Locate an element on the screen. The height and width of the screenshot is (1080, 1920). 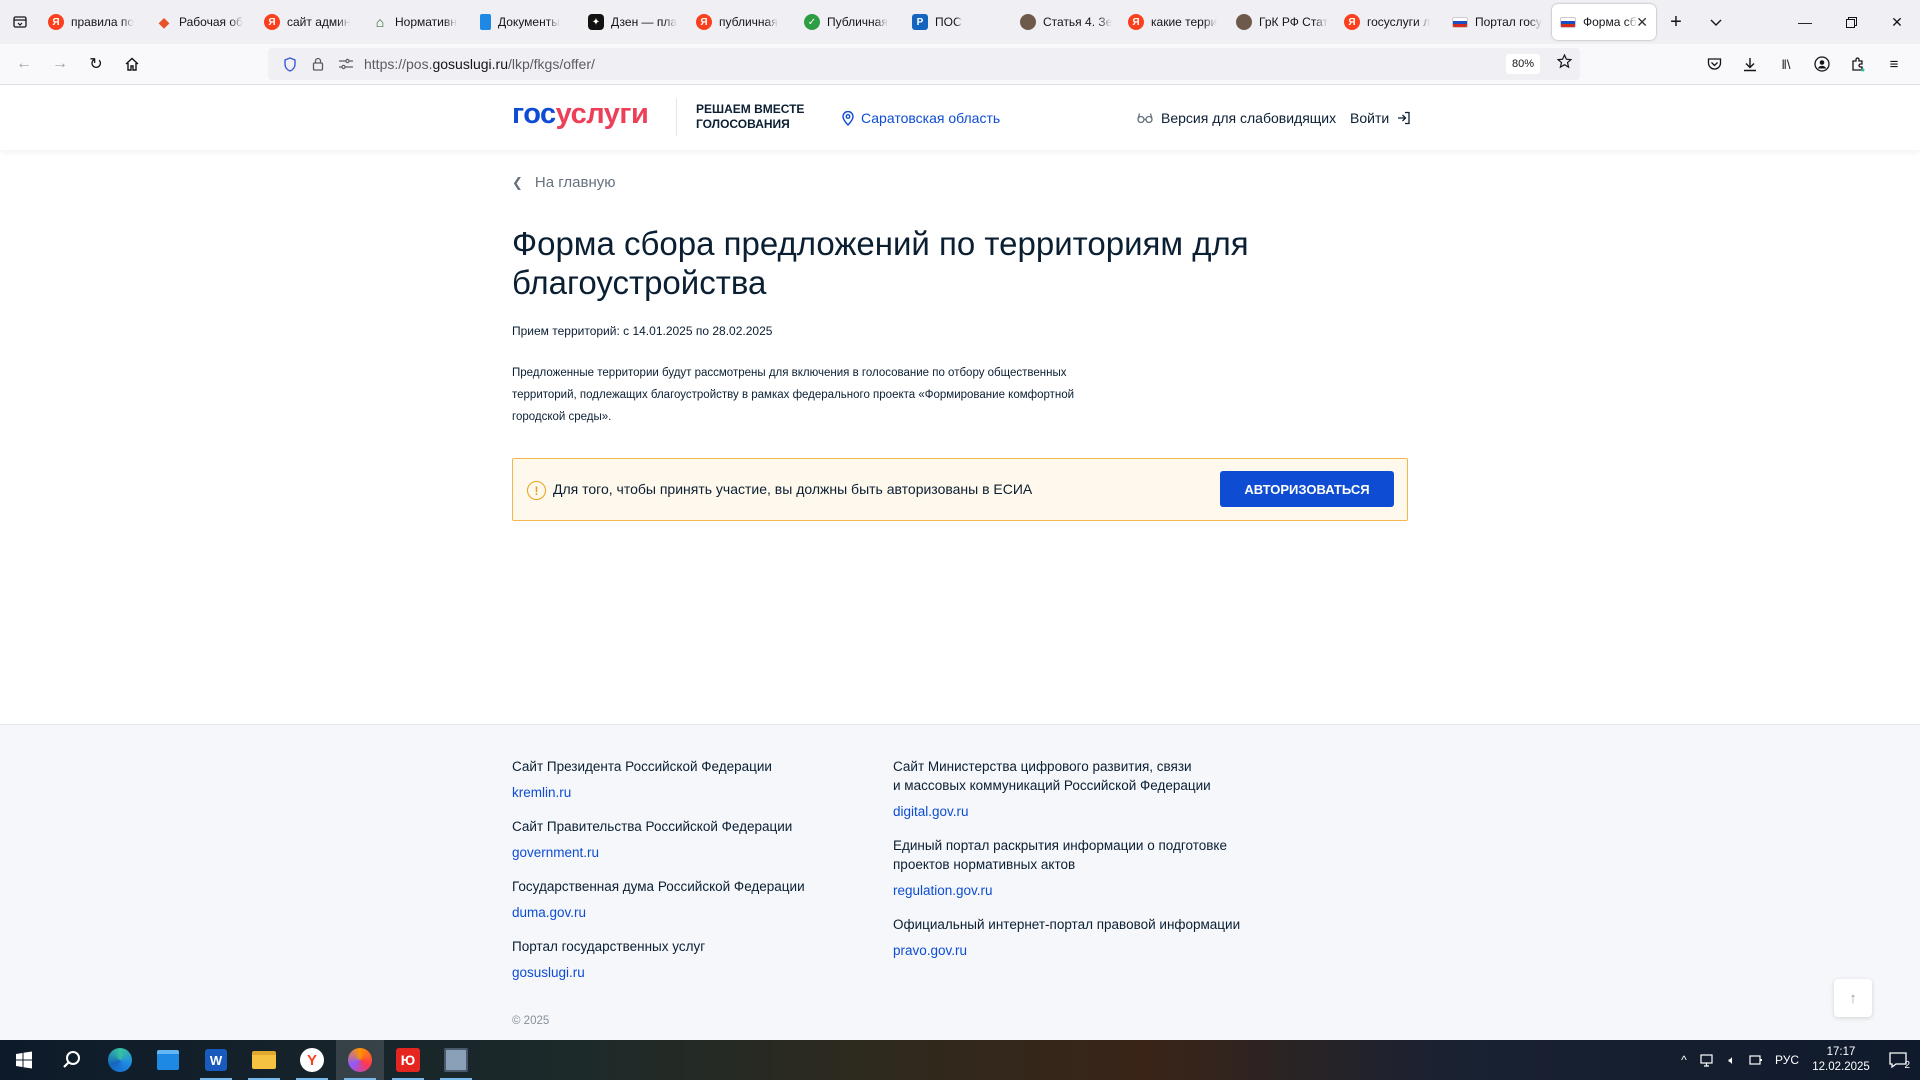
extensions-button is located at coordinates (1858, 64).